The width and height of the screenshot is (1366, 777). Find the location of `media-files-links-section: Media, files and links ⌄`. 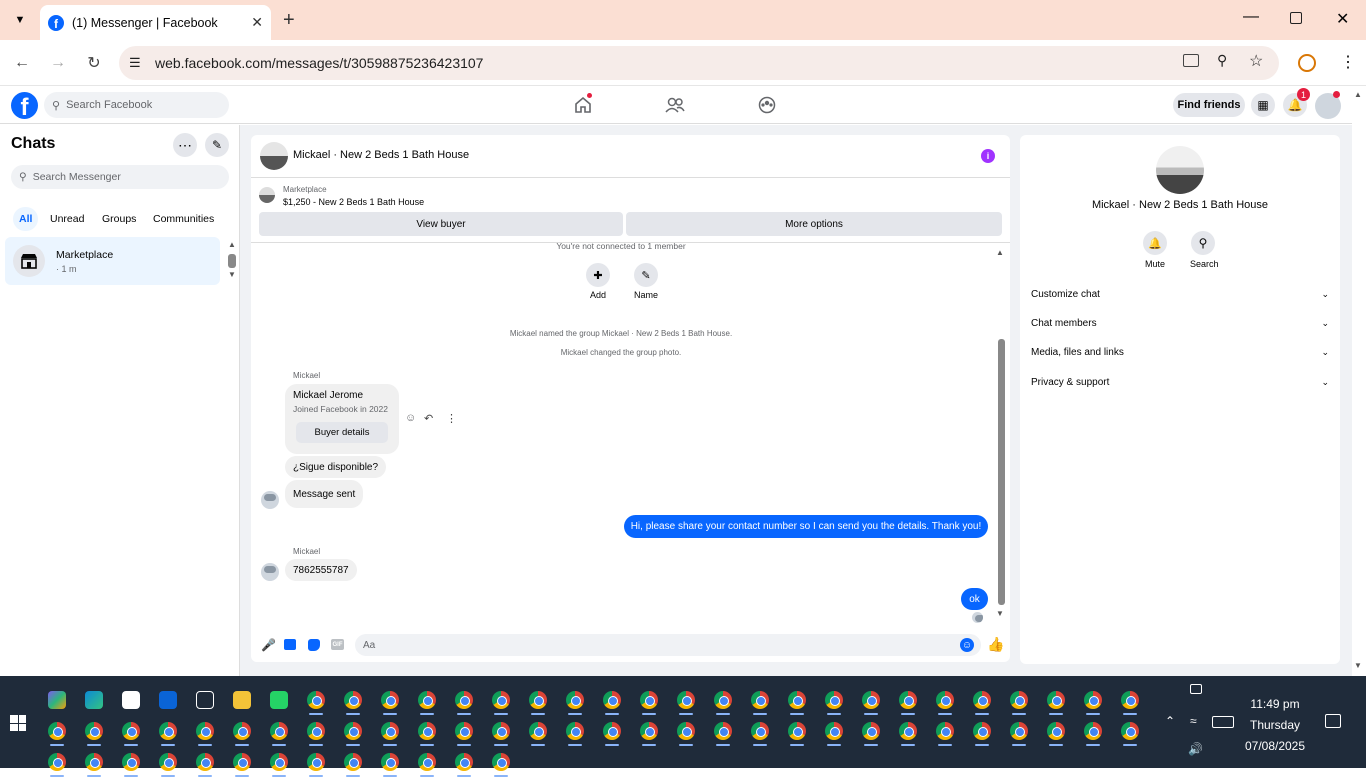

media-files-links-section: Media, files and links ⌄ is located at coordinates (1180, 352).